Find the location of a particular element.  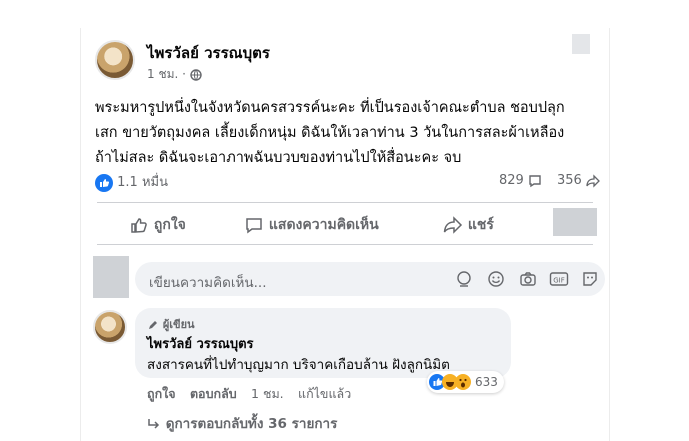

comment-author: ไพรวัลย์ วรรณบุตร is located at coordinates (200, 343).